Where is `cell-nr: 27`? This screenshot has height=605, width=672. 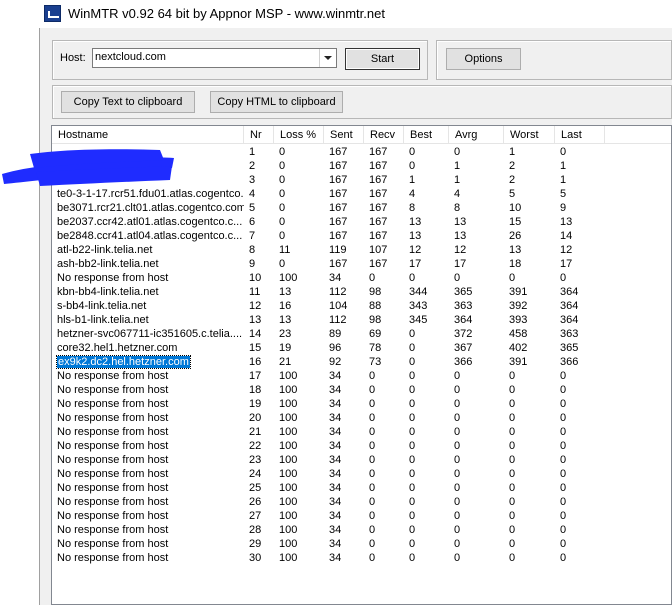
cell-nr: 27 is located at coordinates (255, 516).